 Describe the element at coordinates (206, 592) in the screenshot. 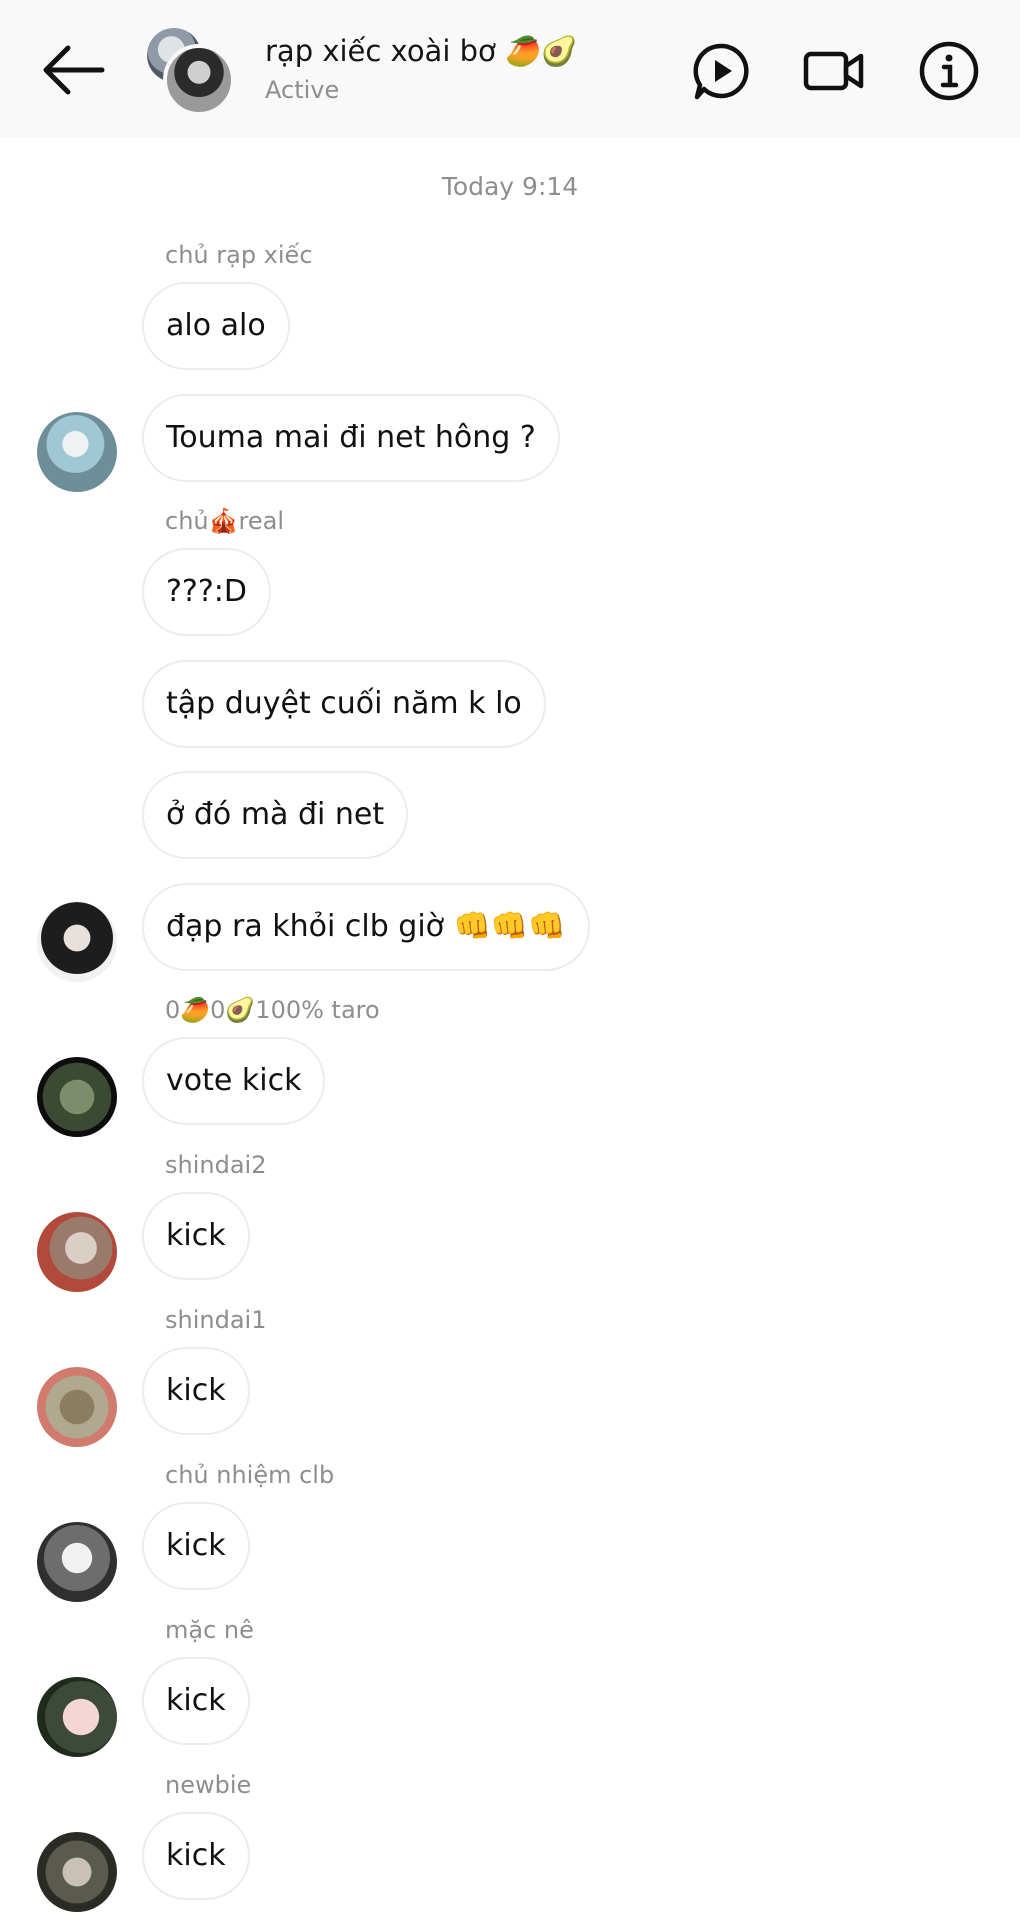

I see `message-bubble: ???:D` at that location.